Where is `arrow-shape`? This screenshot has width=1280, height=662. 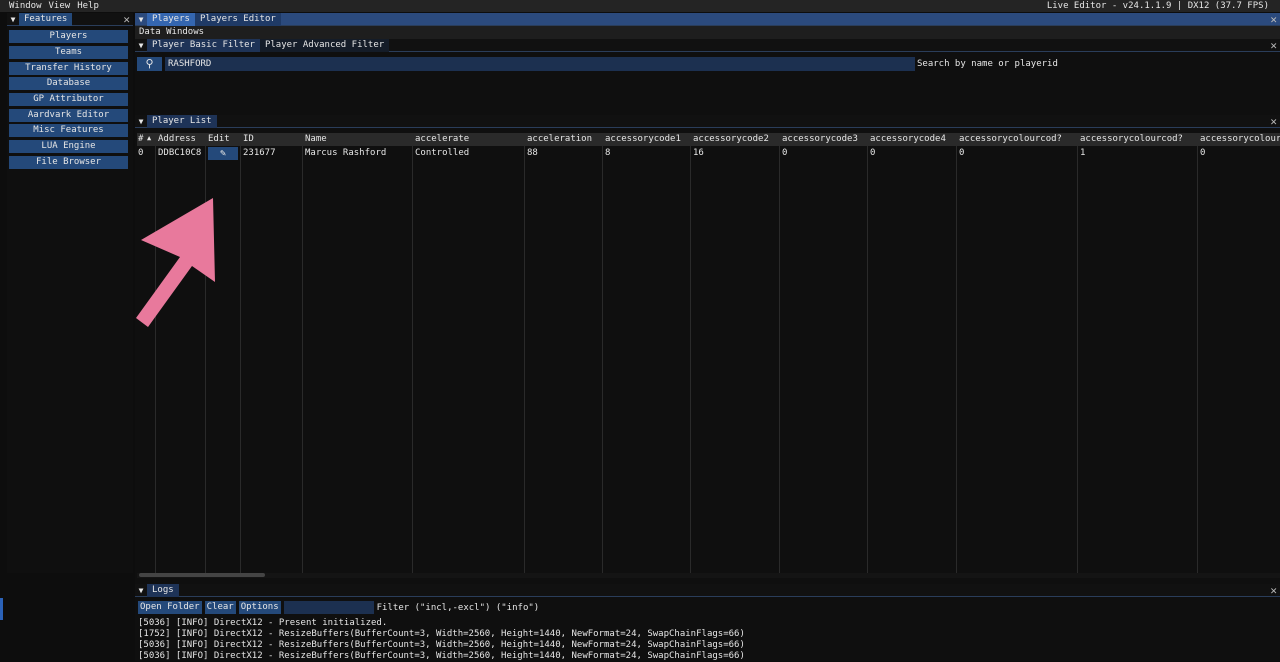 arrow-shape is located at coordinates (175, 262).